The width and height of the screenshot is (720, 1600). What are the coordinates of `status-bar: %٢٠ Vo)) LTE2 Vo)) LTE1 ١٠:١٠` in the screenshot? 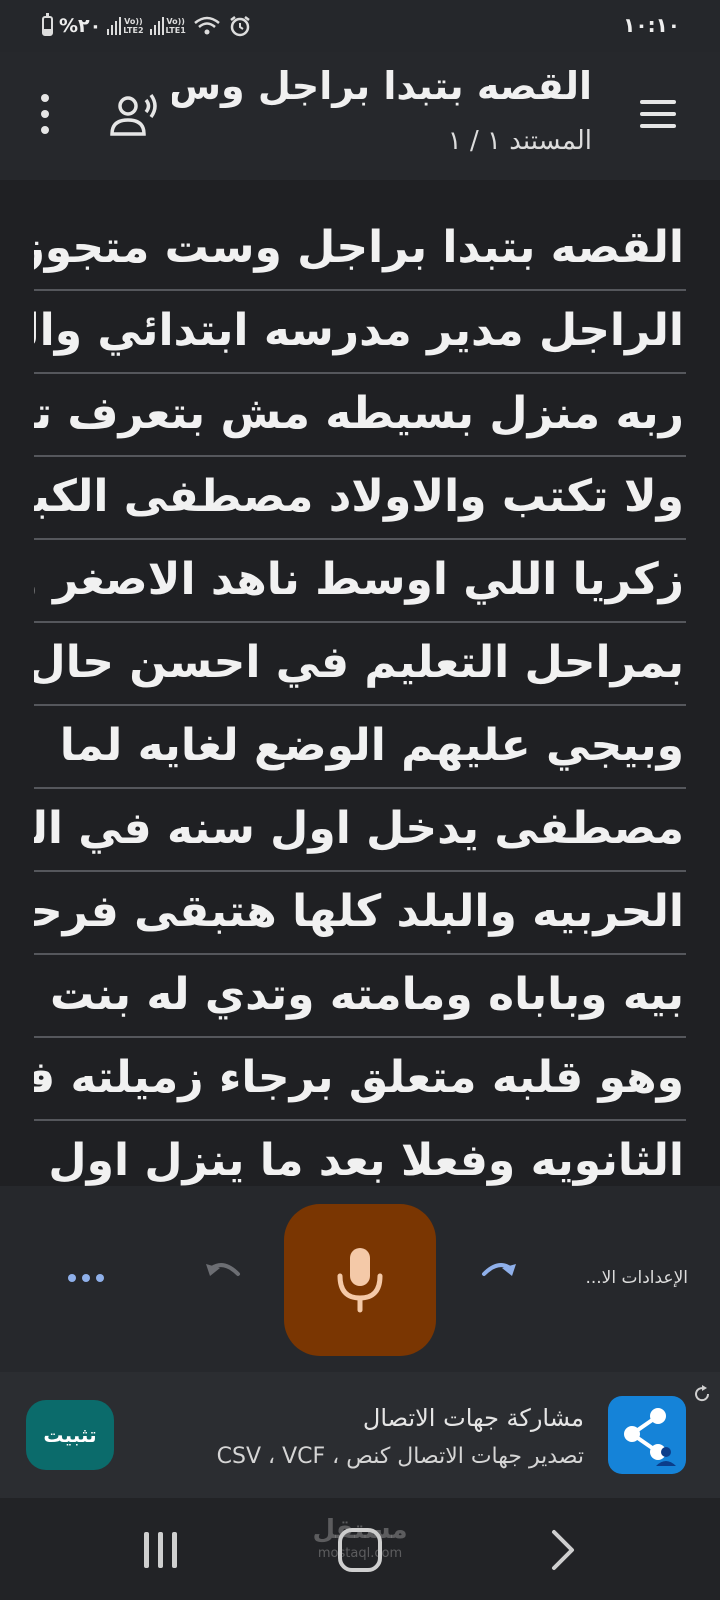 It's located at (360, 26).